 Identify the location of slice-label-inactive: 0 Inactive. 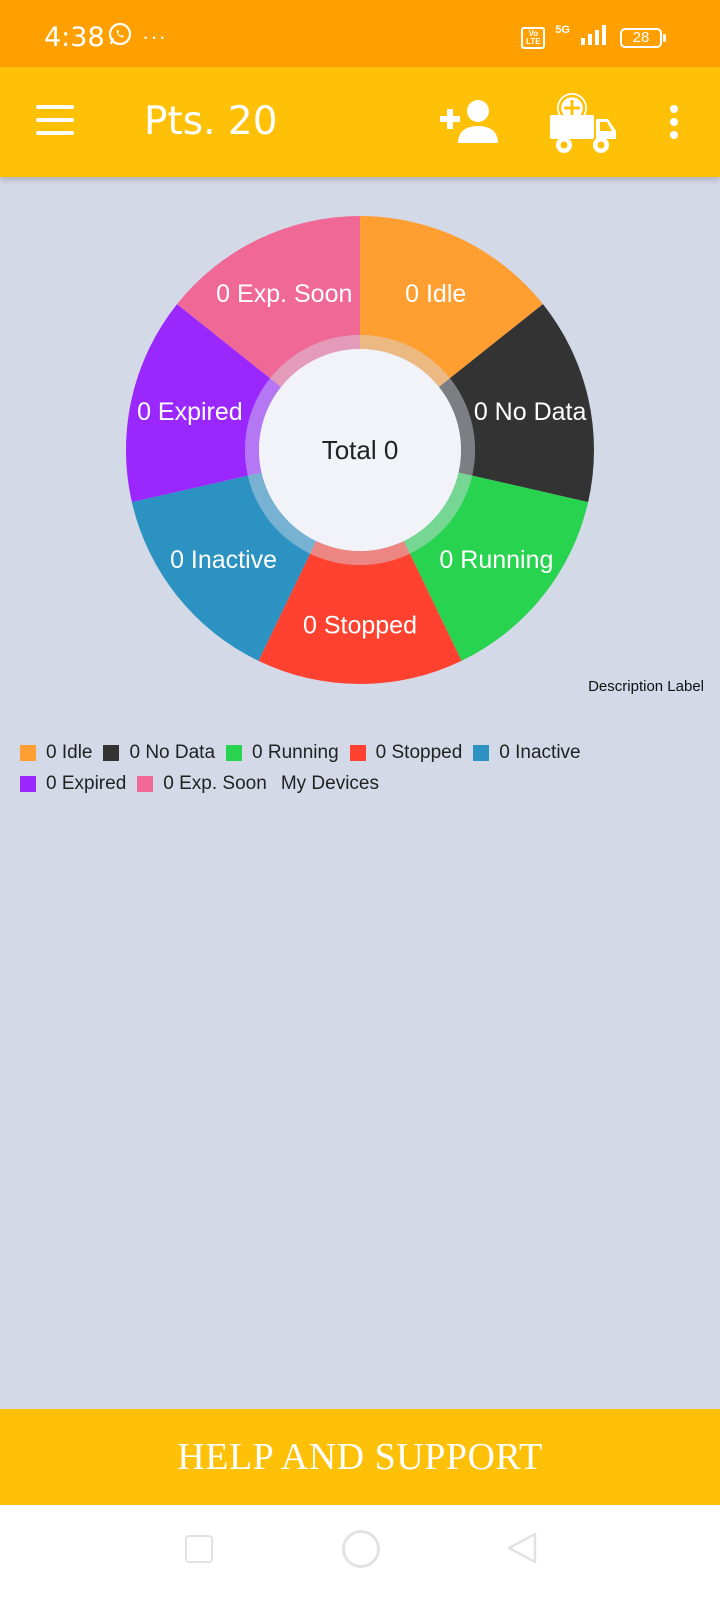
(223, 560).